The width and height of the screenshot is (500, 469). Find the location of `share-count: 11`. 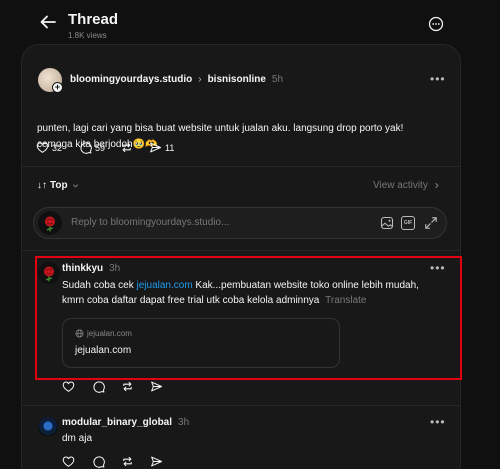

share-count: 11 is located at coordinates (170, 147).